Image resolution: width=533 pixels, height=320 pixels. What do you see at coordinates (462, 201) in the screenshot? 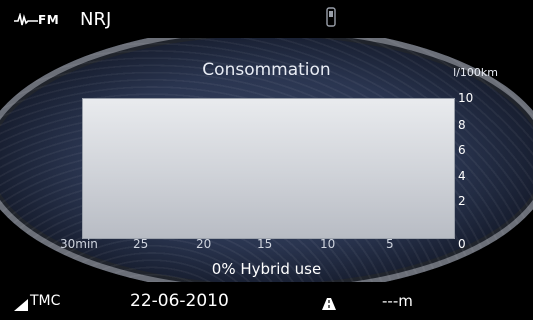
I see `y-tick-label: 2` at bounding box center [462, 201].